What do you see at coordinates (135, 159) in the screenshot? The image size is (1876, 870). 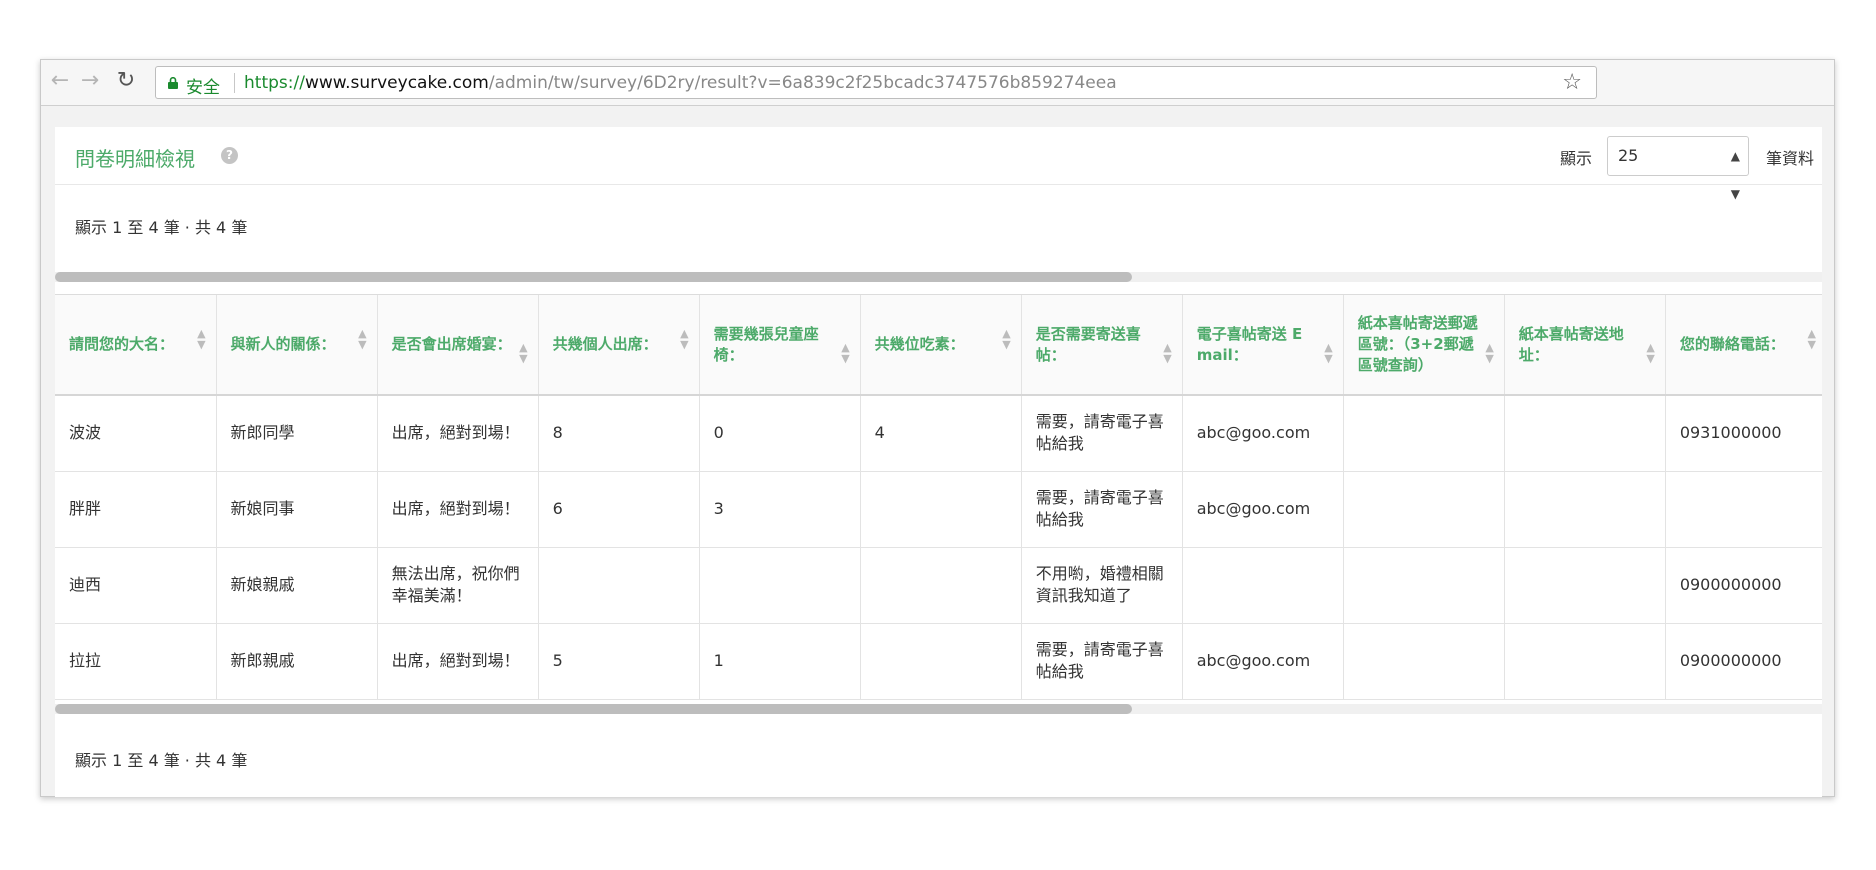 I see `page-title: 問卷明細檢視` at bounding box center [135, 159].